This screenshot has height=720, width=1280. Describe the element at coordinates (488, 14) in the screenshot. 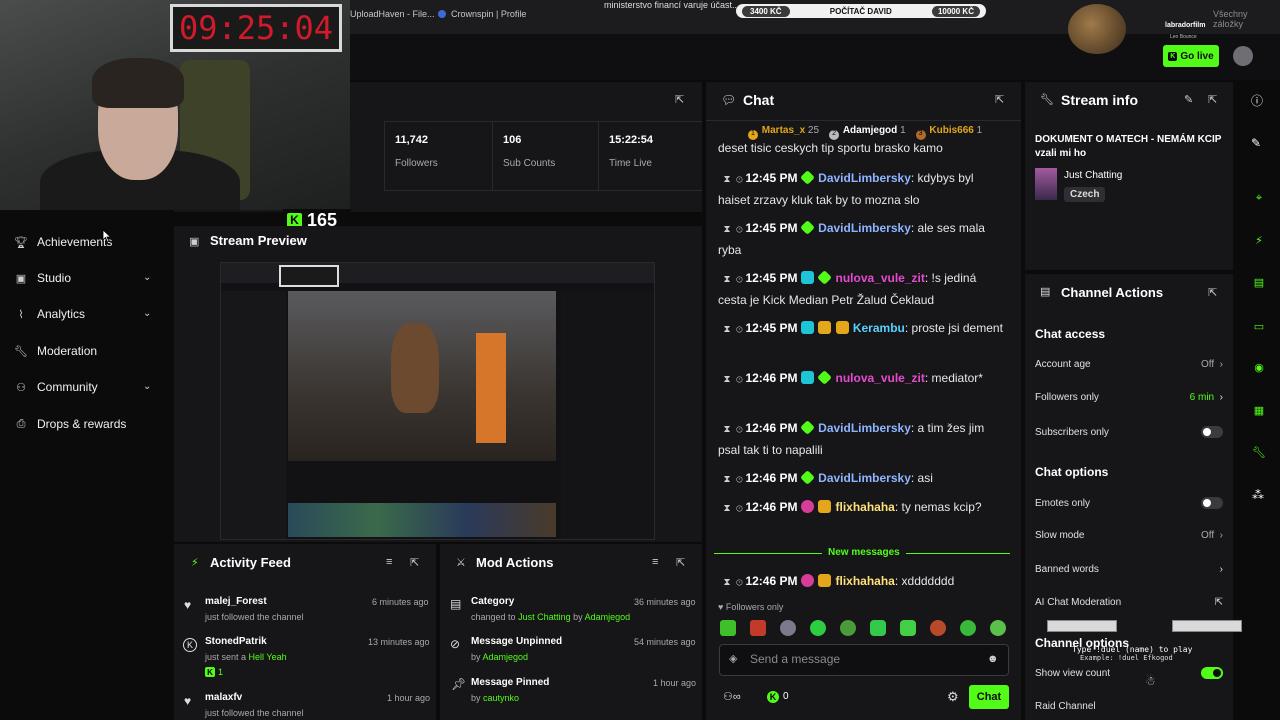

I see `tab-crownspin: Crownspin | Profile` at that location.